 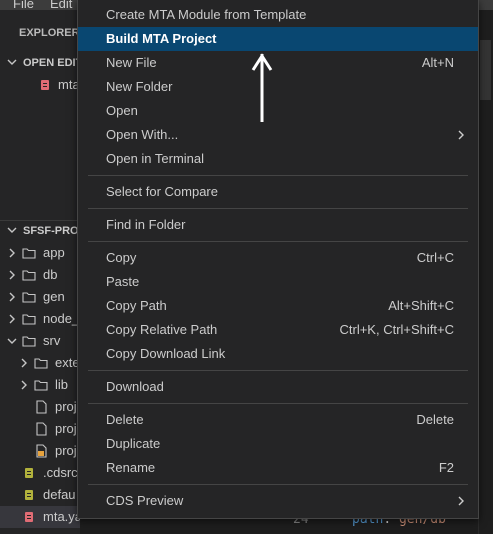 I want to click on annotation-arrow-icon, so click(x=262, y=87).